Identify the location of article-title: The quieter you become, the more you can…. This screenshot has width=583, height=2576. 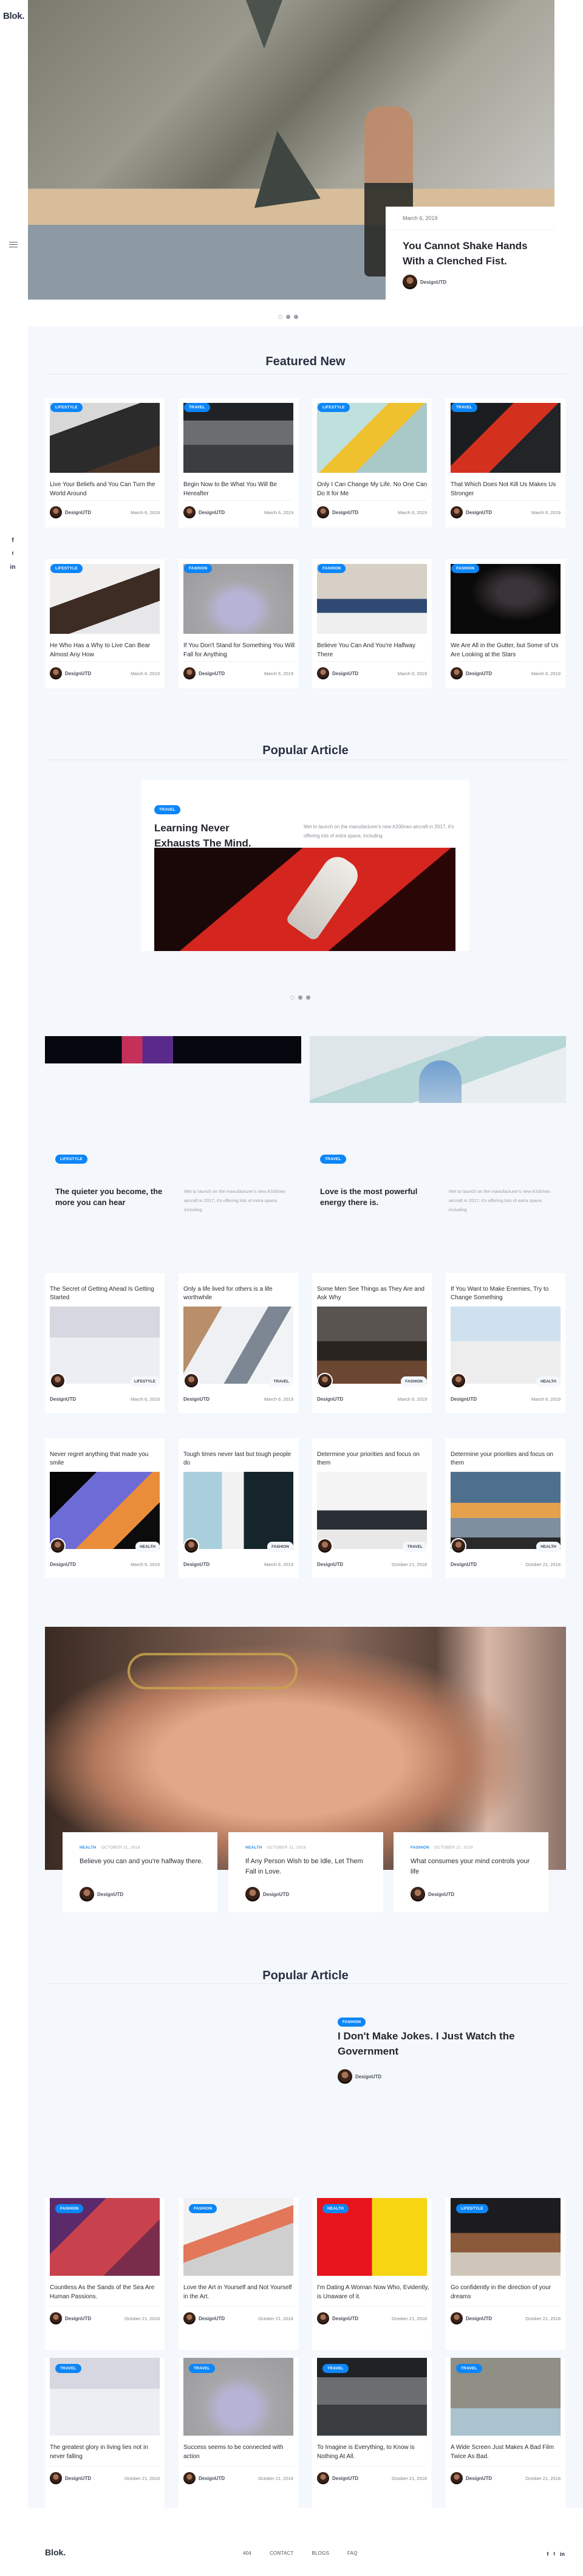
(110, 1197).